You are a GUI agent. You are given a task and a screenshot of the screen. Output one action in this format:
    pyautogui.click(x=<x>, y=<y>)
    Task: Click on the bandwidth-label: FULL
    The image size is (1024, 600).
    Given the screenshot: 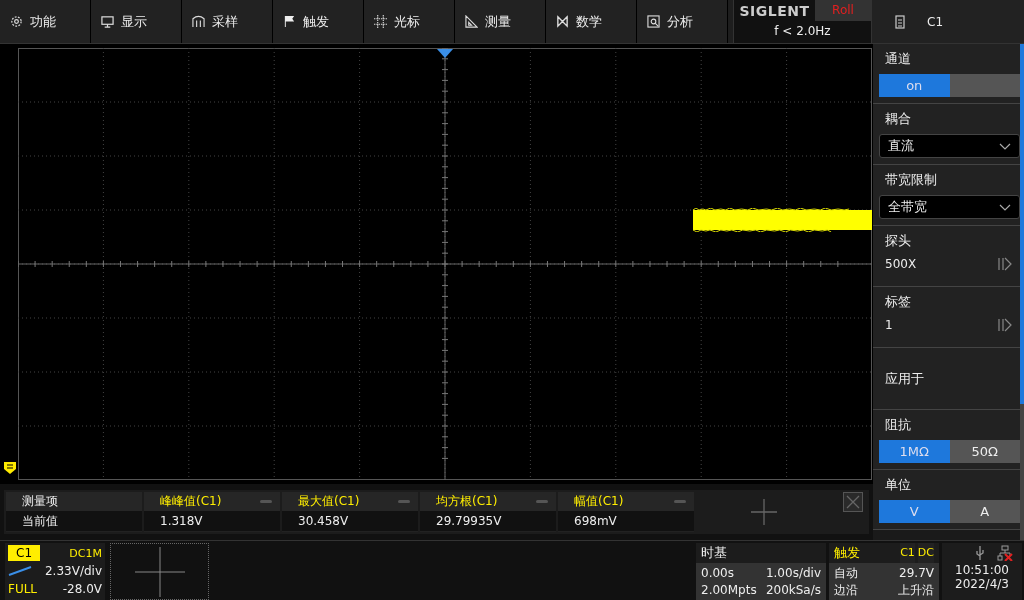 What is the action you would take?
    pyautogui.click(x=23, y=589)
    